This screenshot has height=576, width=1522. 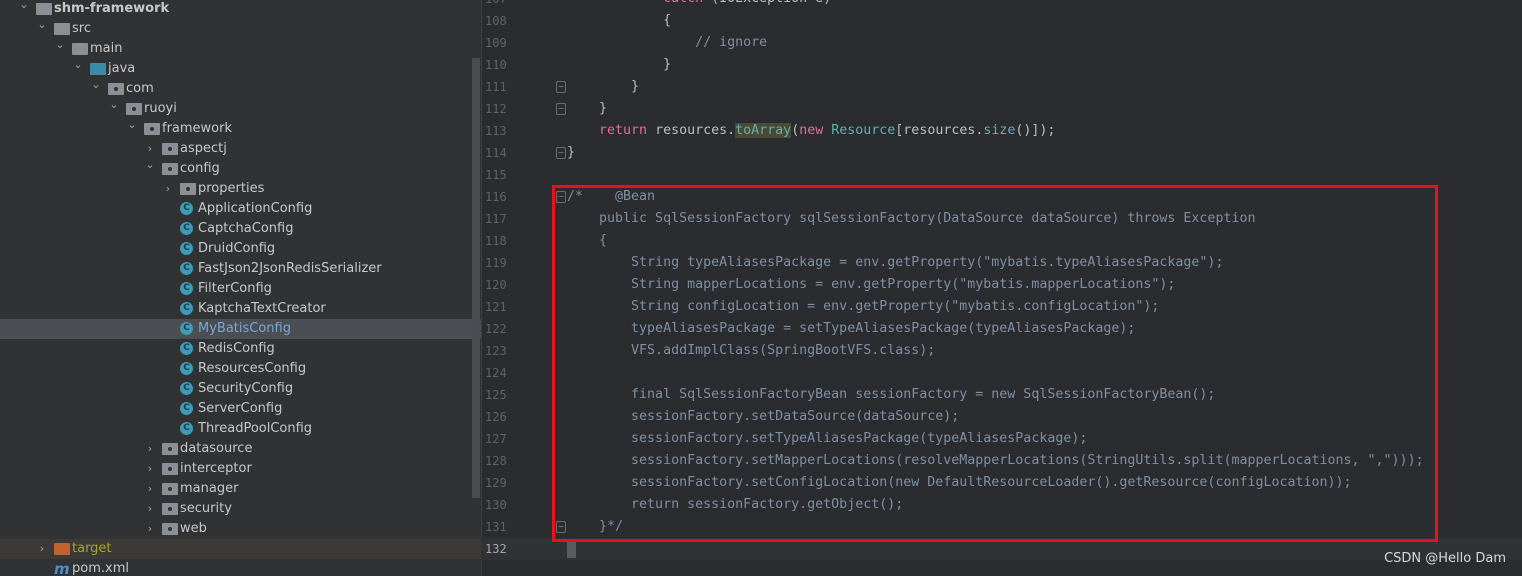 What do you see at coordinates (496, 197) in the screenshot?
I see `line-number: 116` at bounding box center [496, 197].